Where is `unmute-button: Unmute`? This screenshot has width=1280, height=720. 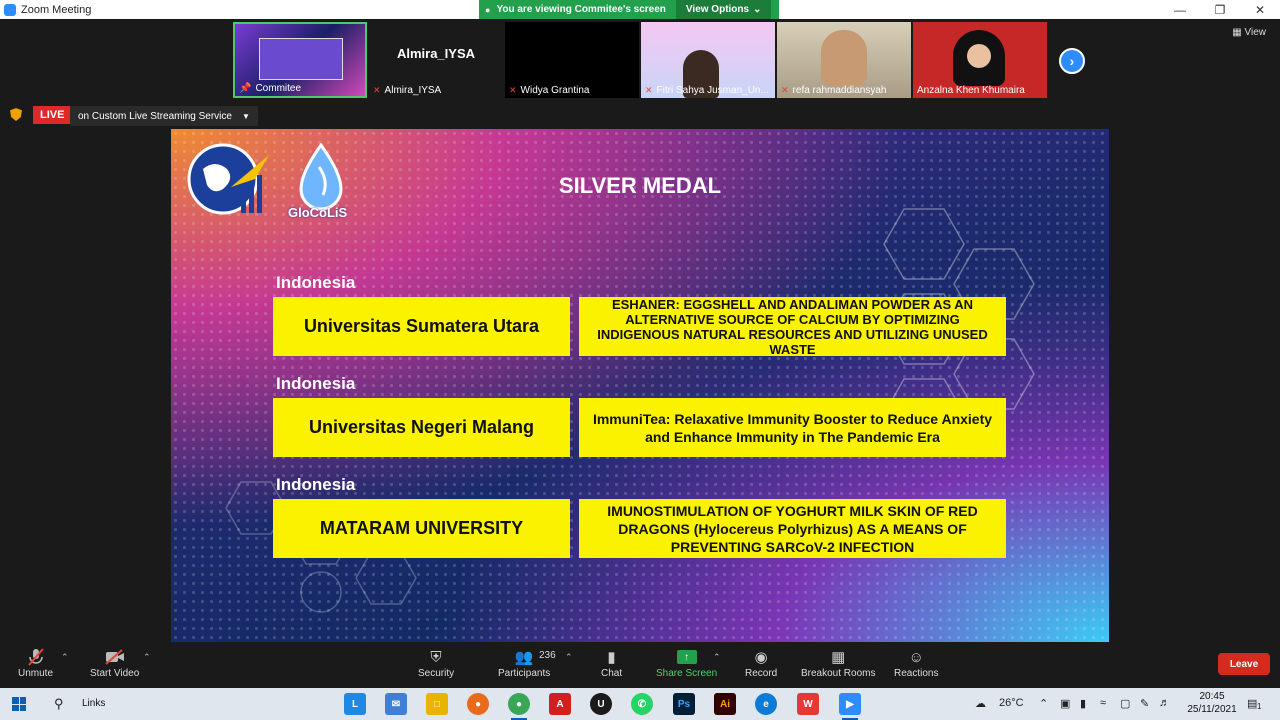 unmute-button: Unmute is located at coordinates (35, 662).